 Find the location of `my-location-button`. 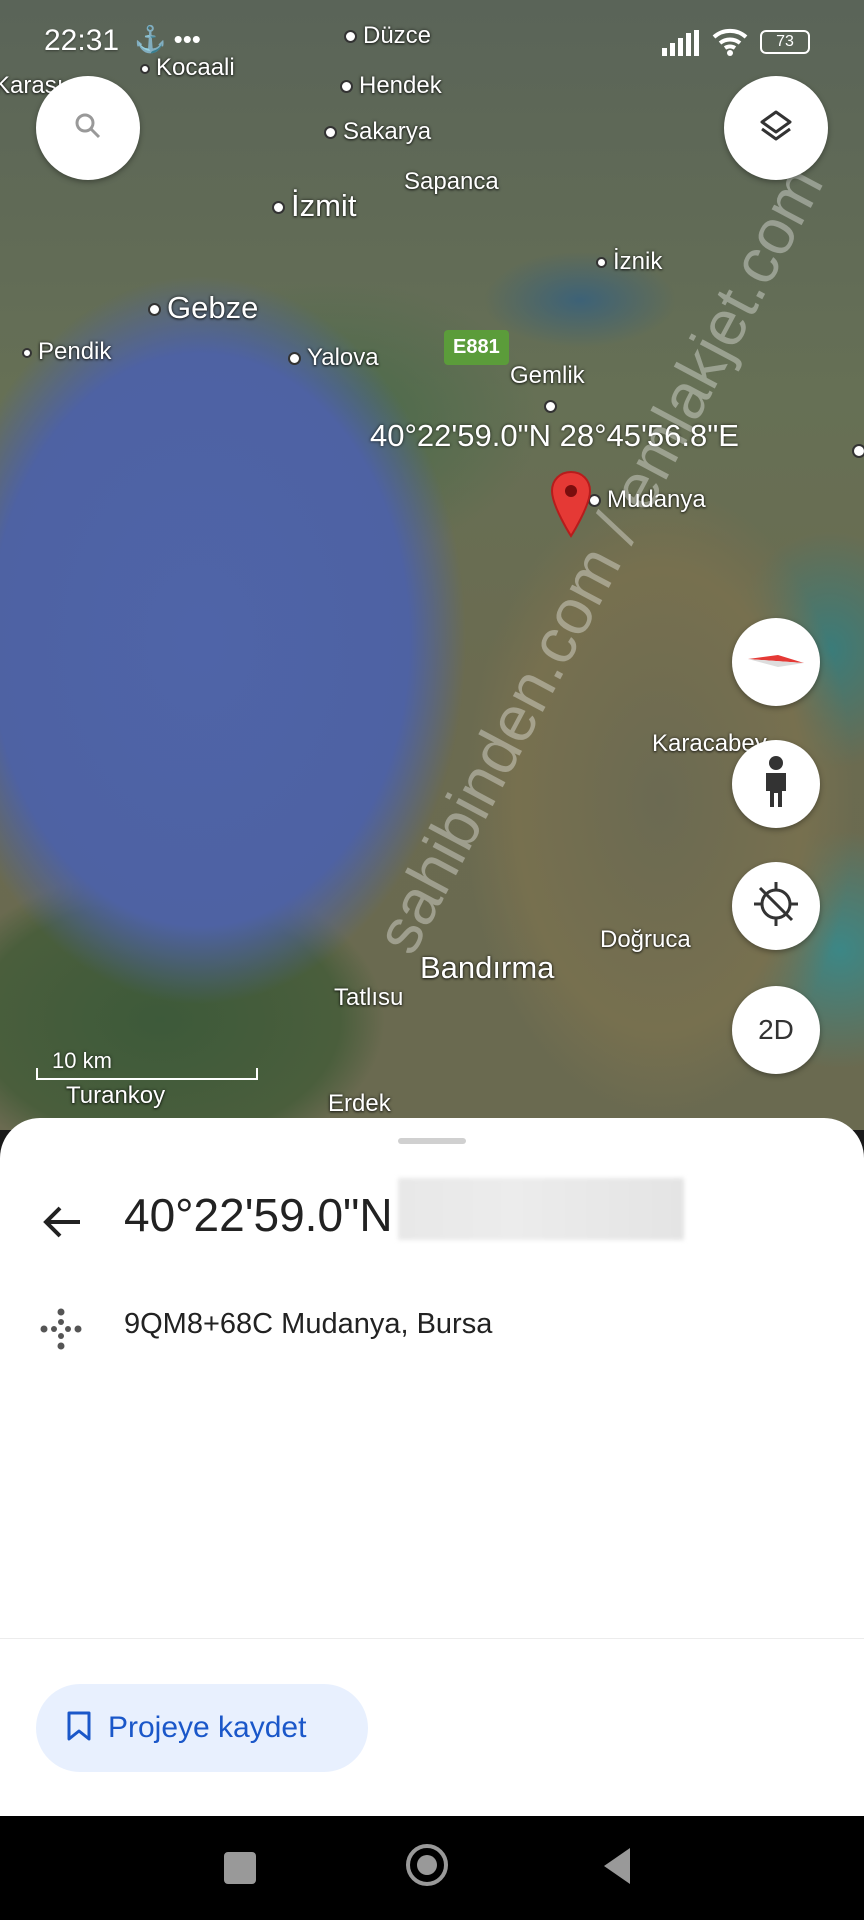

my-location-button is located at coordinates (776, 906).